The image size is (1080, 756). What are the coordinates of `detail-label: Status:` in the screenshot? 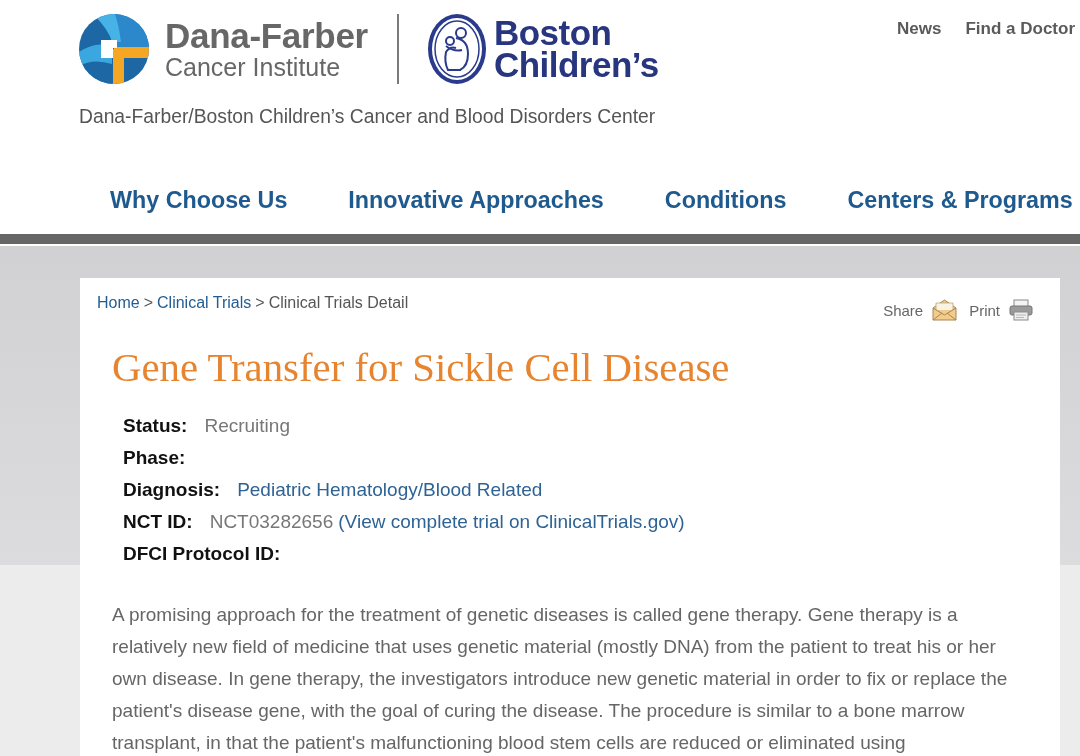 It's located at (155, 426).